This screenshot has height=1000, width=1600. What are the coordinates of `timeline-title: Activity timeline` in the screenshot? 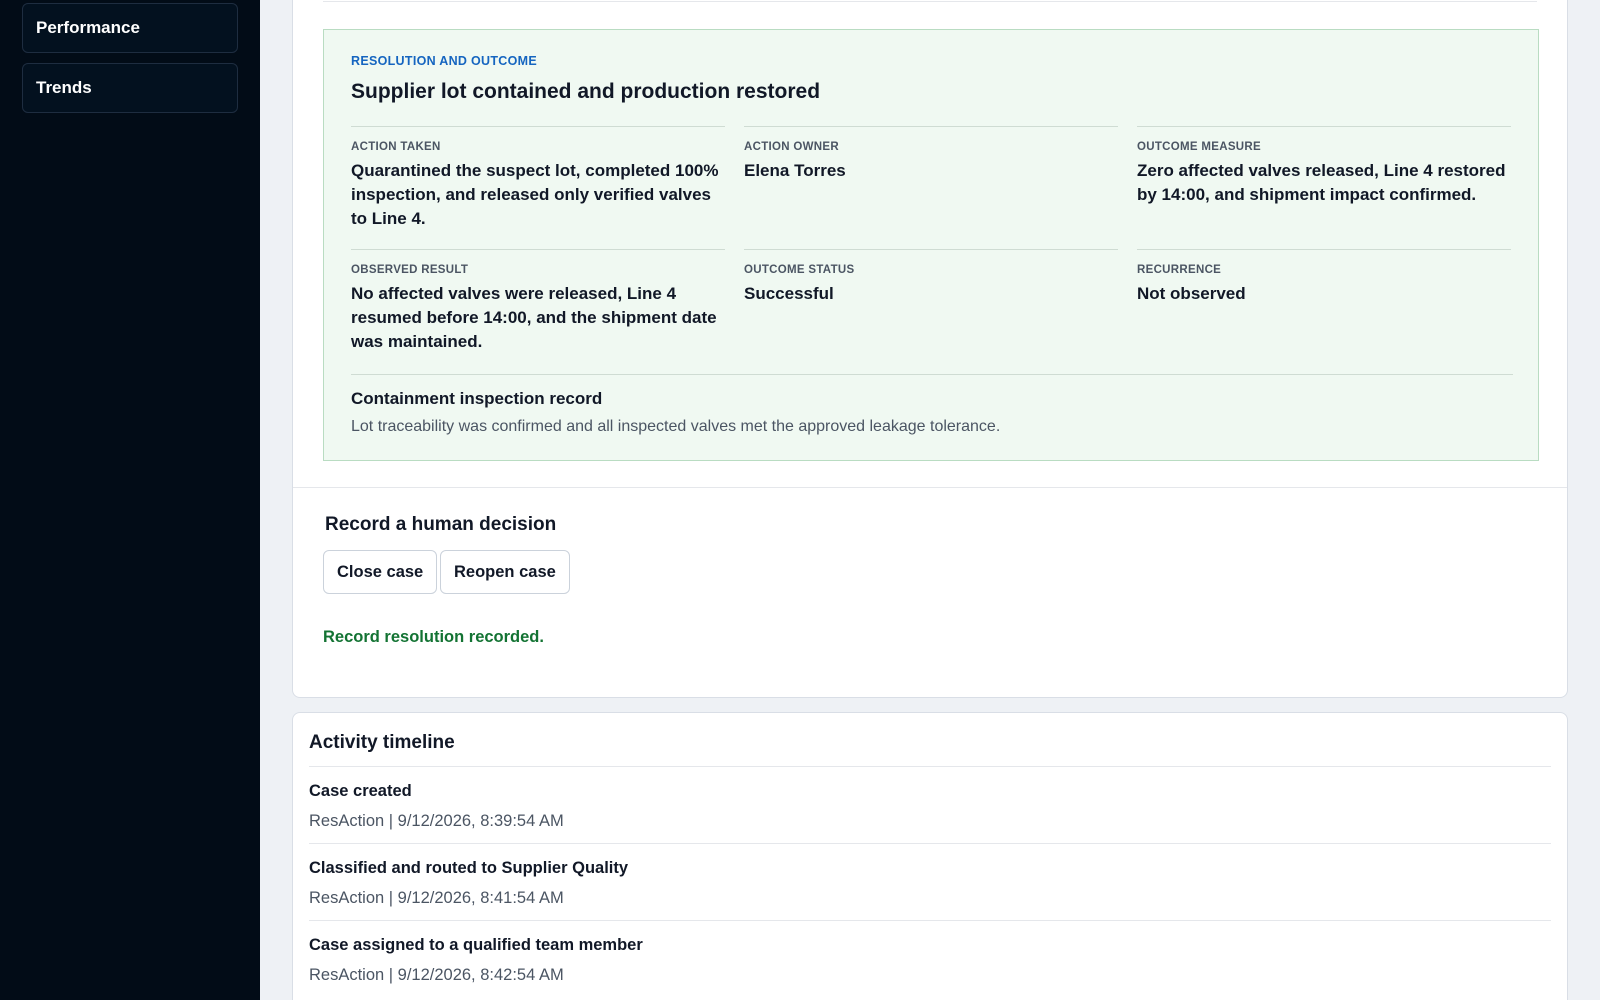 It's located at (382, 742).